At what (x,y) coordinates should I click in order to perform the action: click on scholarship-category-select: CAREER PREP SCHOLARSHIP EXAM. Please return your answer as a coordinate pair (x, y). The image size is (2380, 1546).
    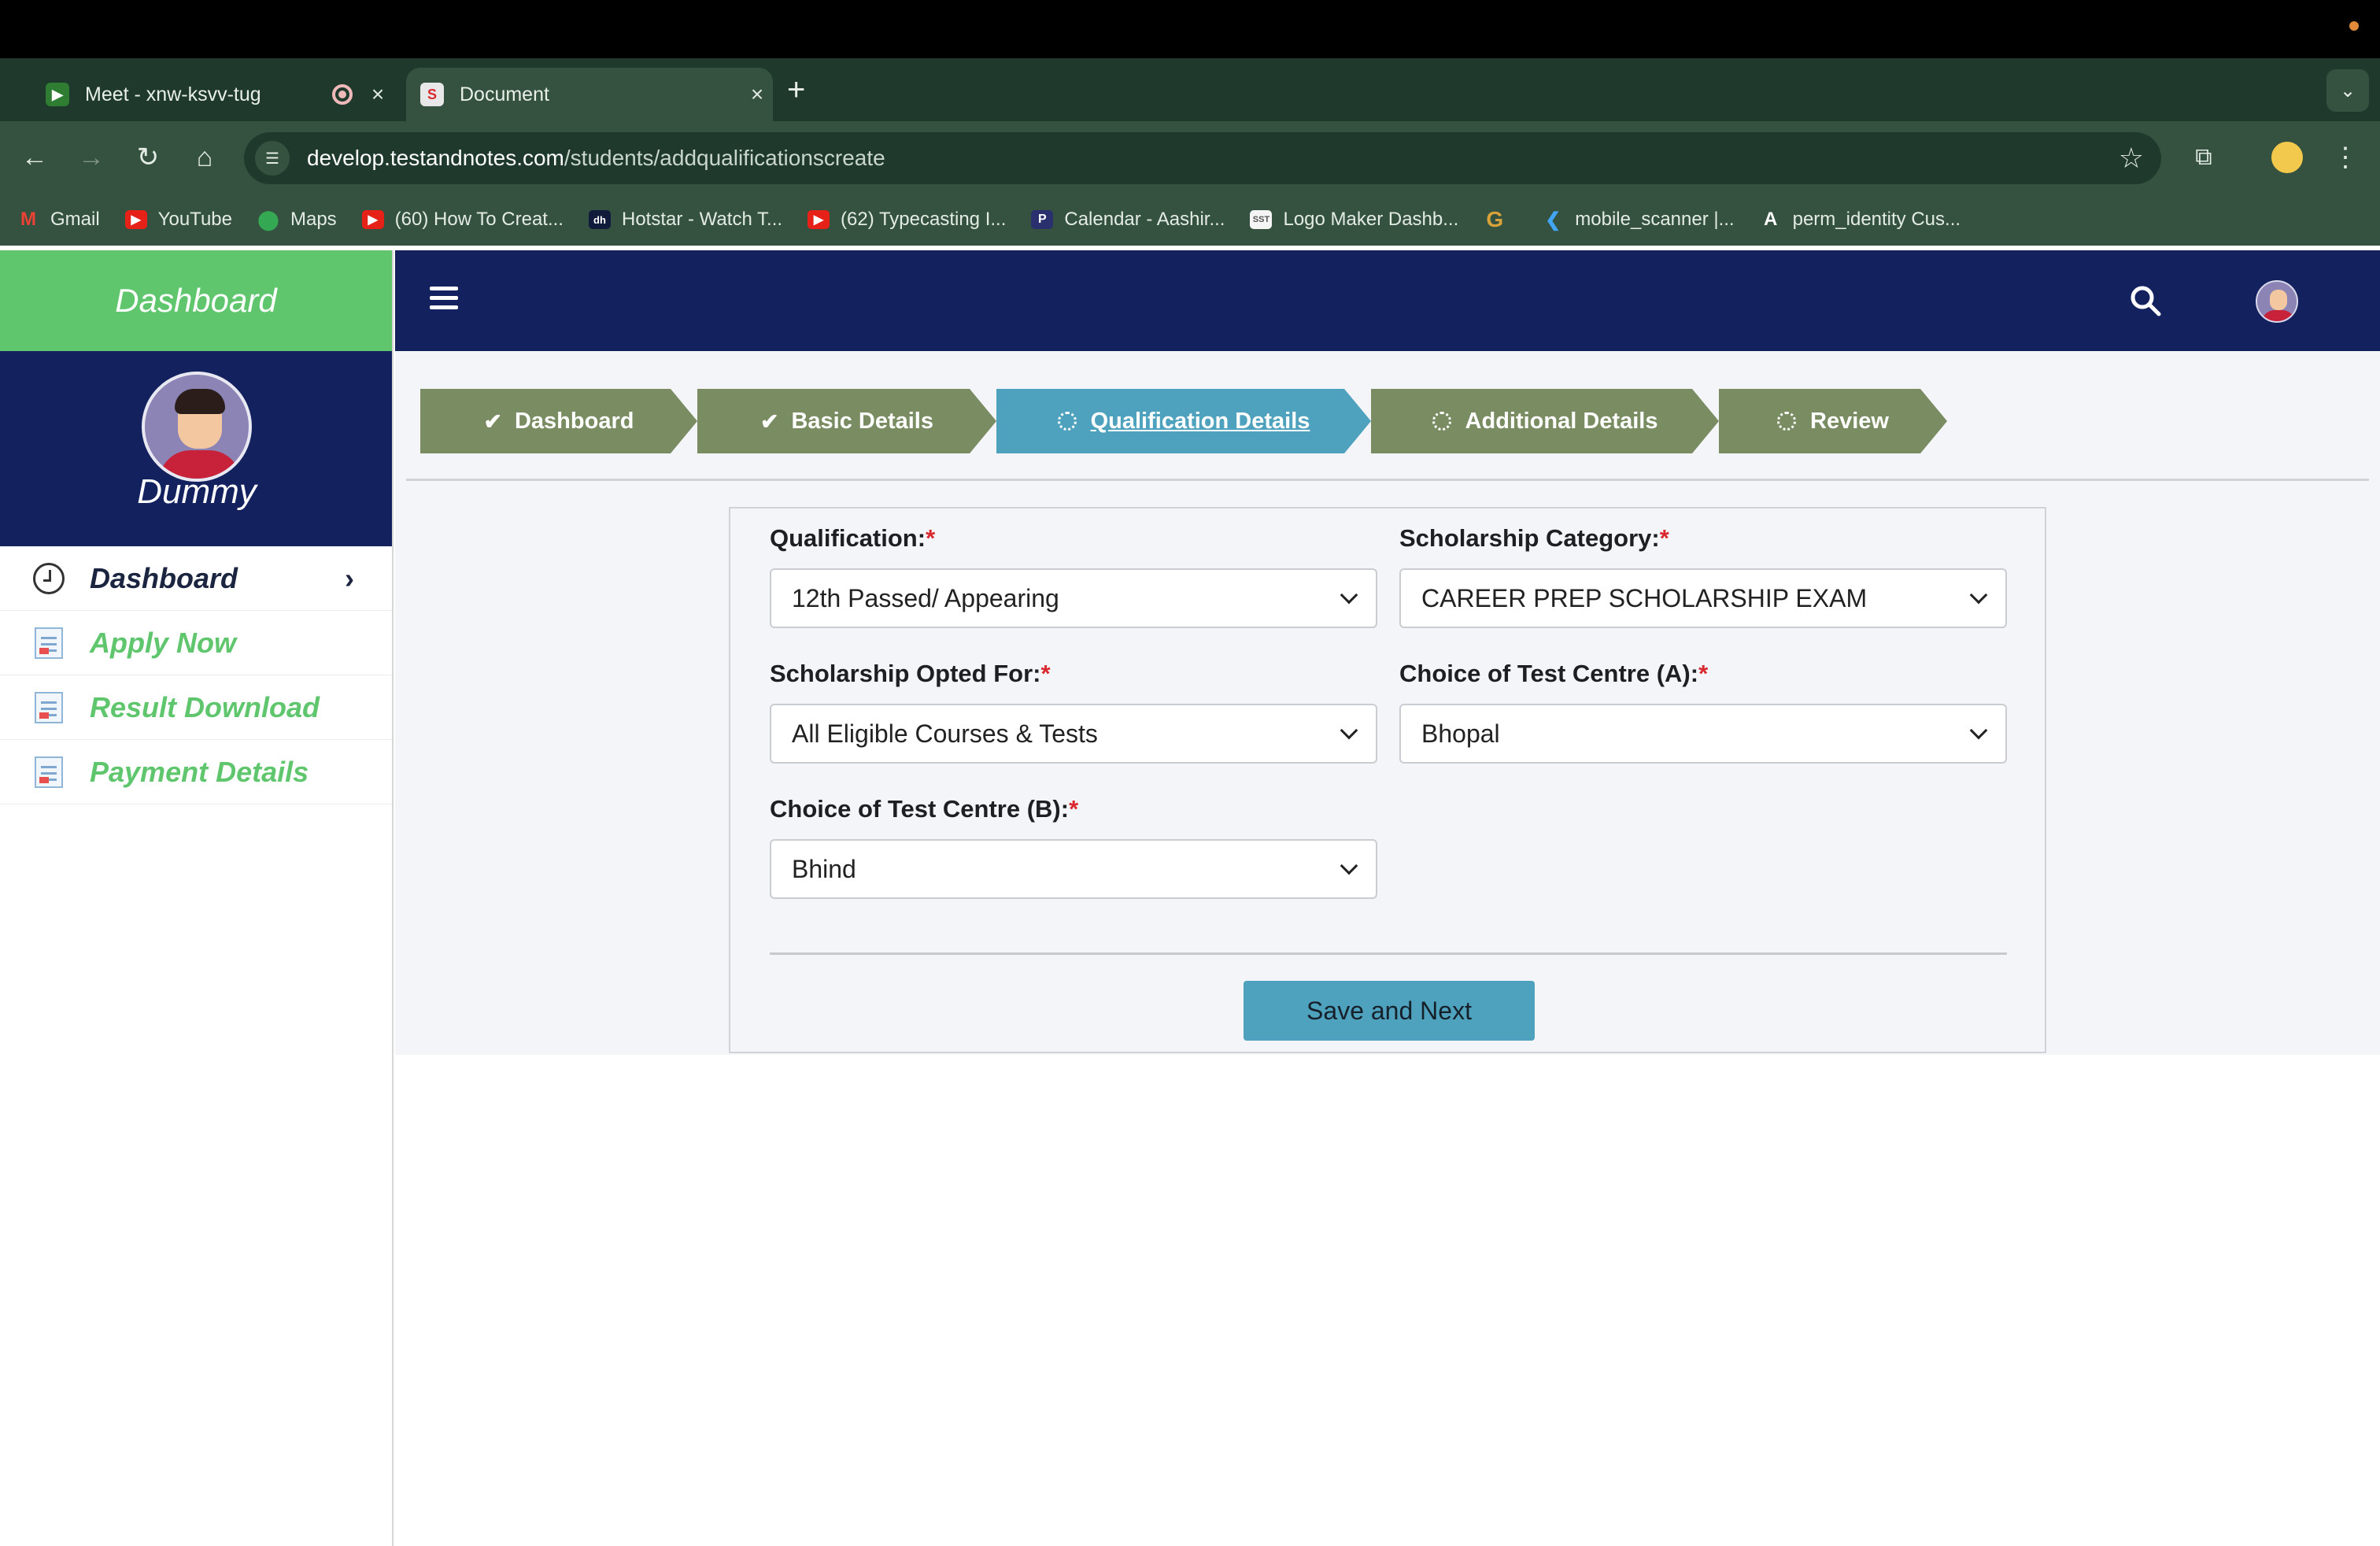
    Looking at the image, I should click on (1703, 598).